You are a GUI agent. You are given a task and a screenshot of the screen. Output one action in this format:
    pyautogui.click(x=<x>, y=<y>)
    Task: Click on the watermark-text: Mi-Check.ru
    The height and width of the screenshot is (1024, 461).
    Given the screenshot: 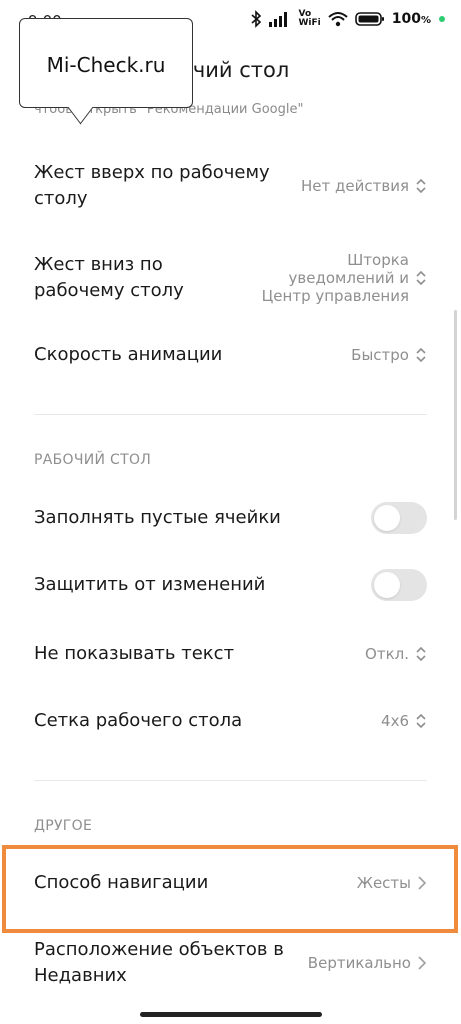 What is the action you would take?
    pyautogui.click(x=106, y=65)
    